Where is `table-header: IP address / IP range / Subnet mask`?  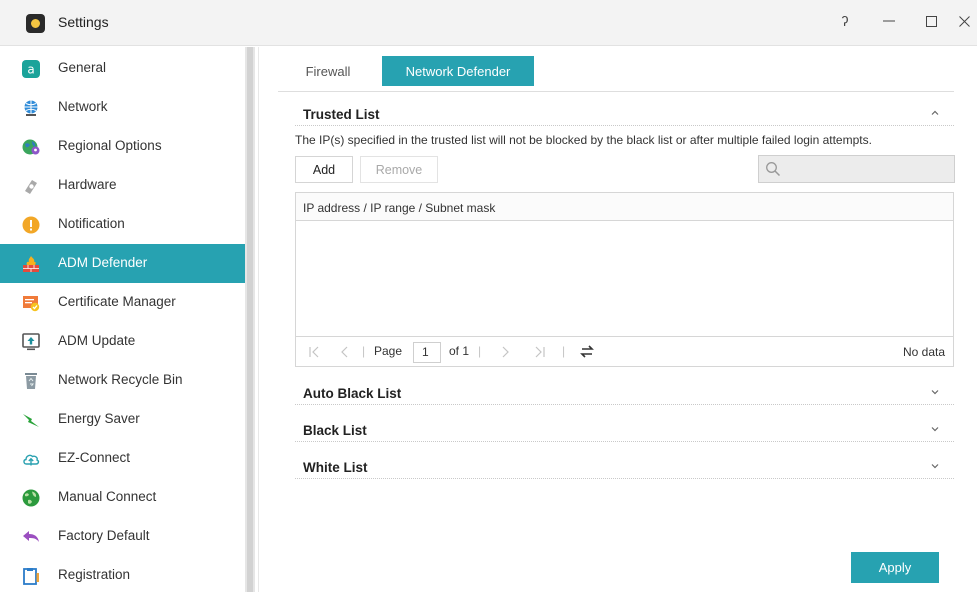
table-header: IP address / IP range / Subnet mask is located at coordinates (624, 207).